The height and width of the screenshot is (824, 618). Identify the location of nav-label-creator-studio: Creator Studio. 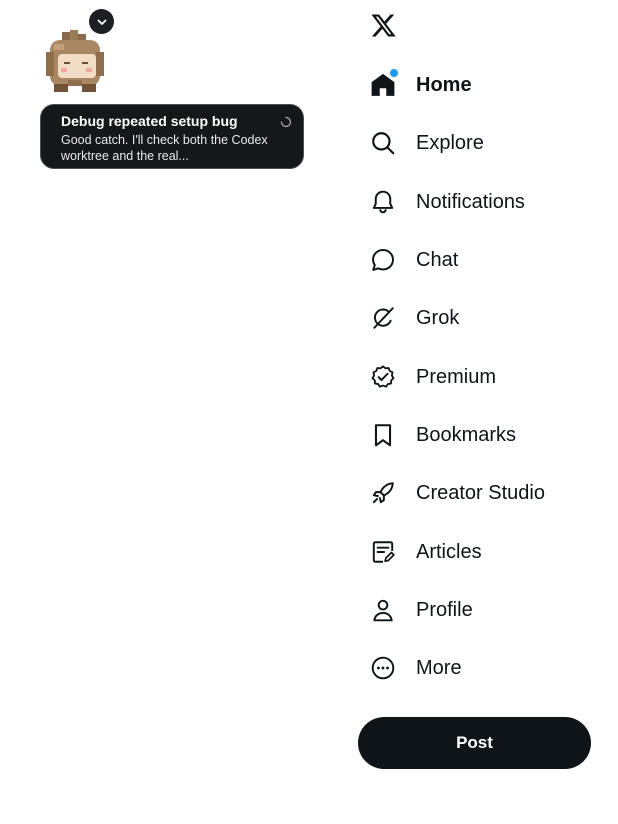
(480, 493).